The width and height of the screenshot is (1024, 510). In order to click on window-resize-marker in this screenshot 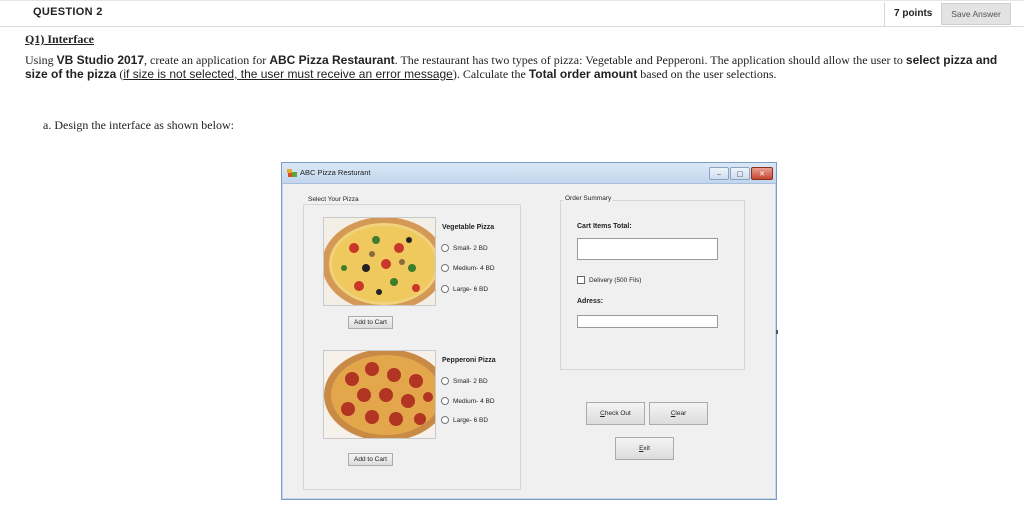, I will do `click(777, 332)`.